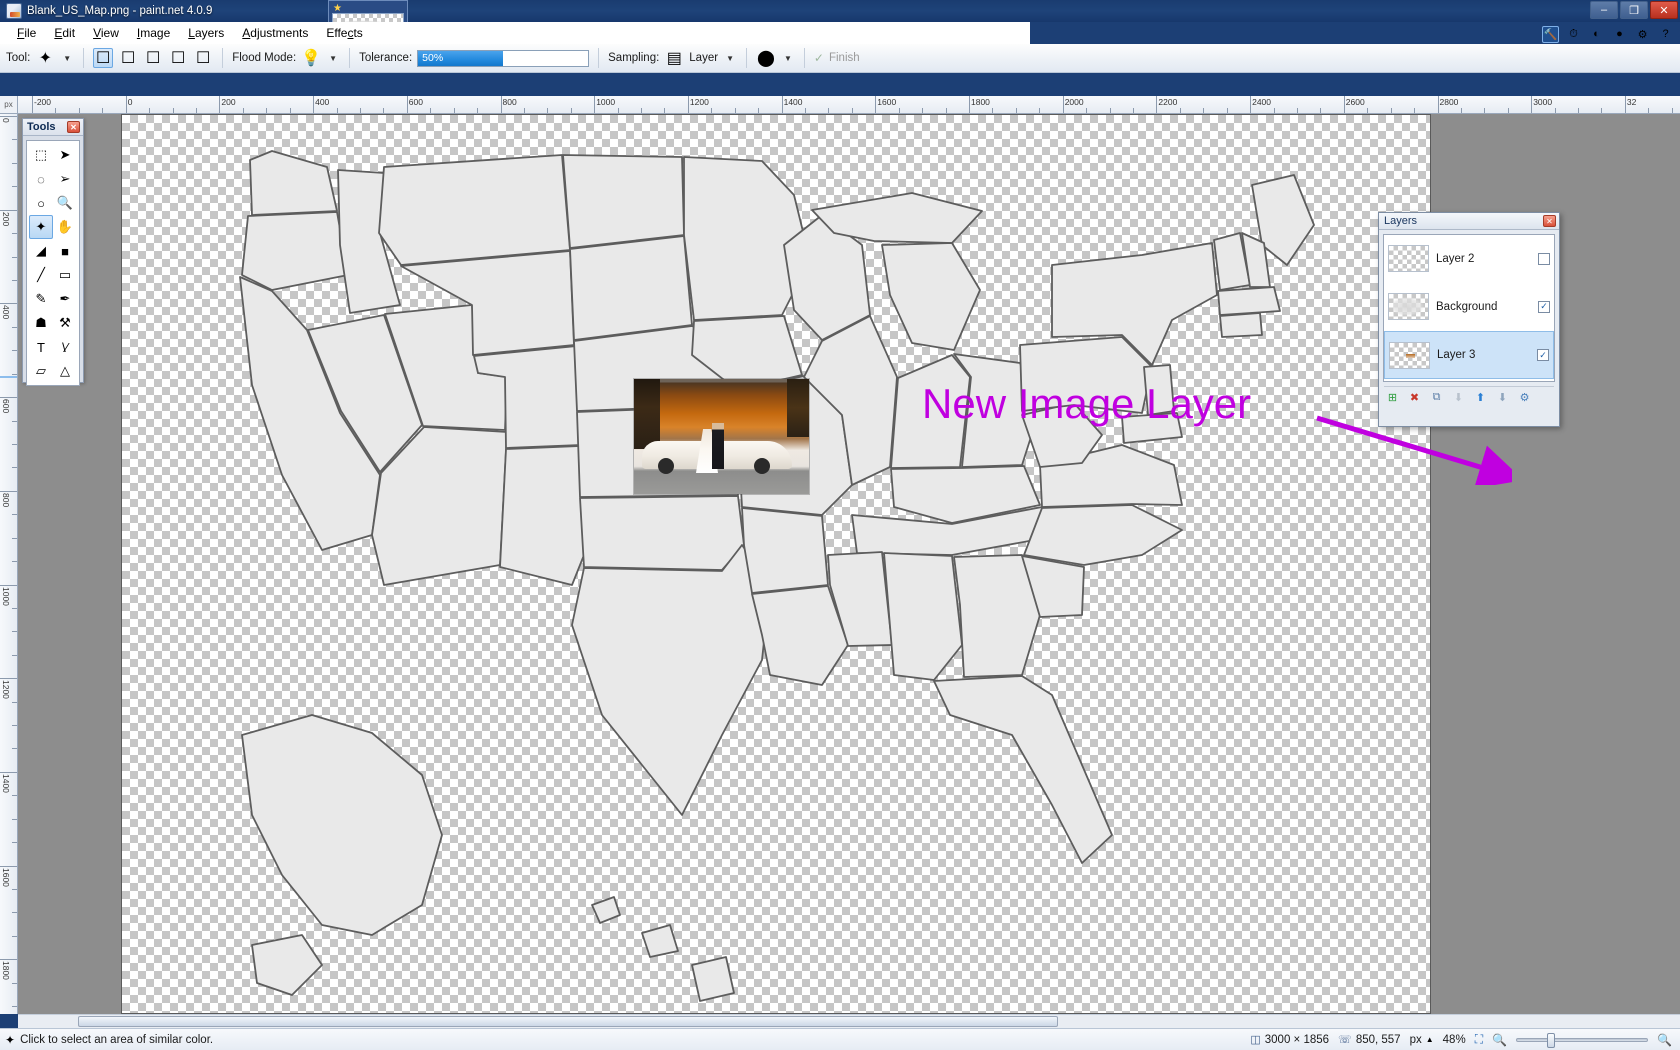 Image resolution: width=1680 pixels, height=1050 pixels. What do you see at coordinates (1608, 34) in the screenshot?
I see `top-right-icon-row: 🔨 ⏱ ◐ ● ⚙ ?` at bounding box center [1608, 34].